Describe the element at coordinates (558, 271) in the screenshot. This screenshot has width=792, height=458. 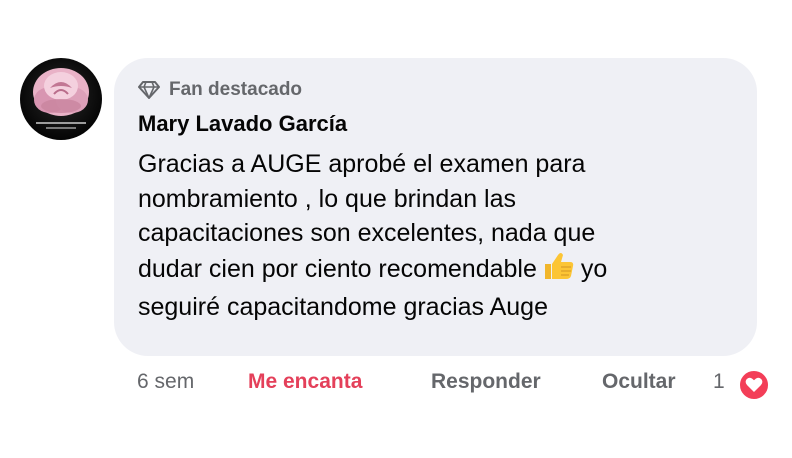
I see `thumbs-up-icon` at that location.